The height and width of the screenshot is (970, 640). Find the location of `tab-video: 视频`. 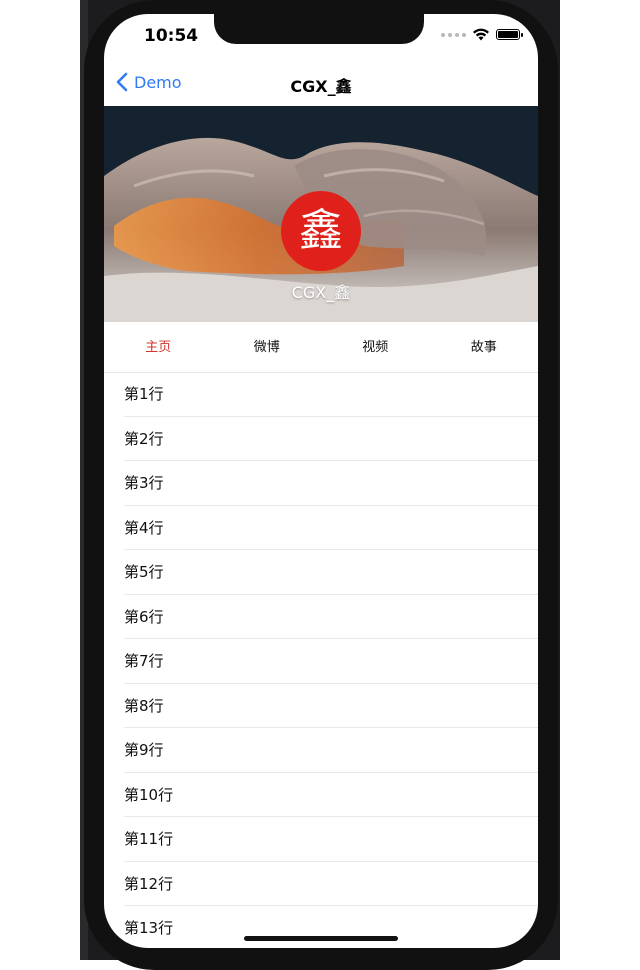

tab-video: 视频 is located at coordinates (375, 348).